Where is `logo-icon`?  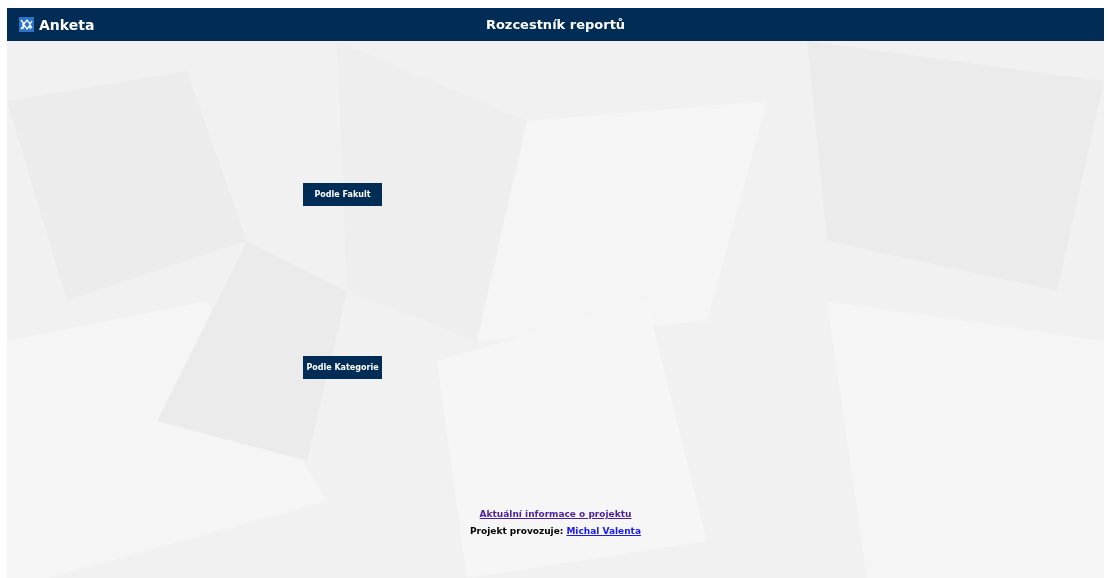 logo-icon is located at coordinates (26, 24).